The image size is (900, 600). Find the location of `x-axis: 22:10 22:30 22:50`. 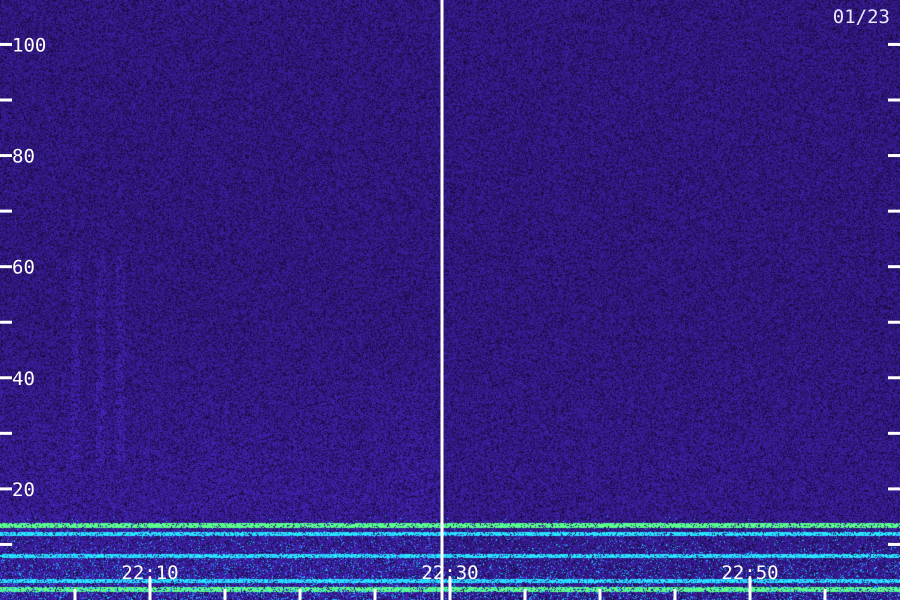

x-axis: 22:10 22:30 22:50 is located at coordinates (450, 581).